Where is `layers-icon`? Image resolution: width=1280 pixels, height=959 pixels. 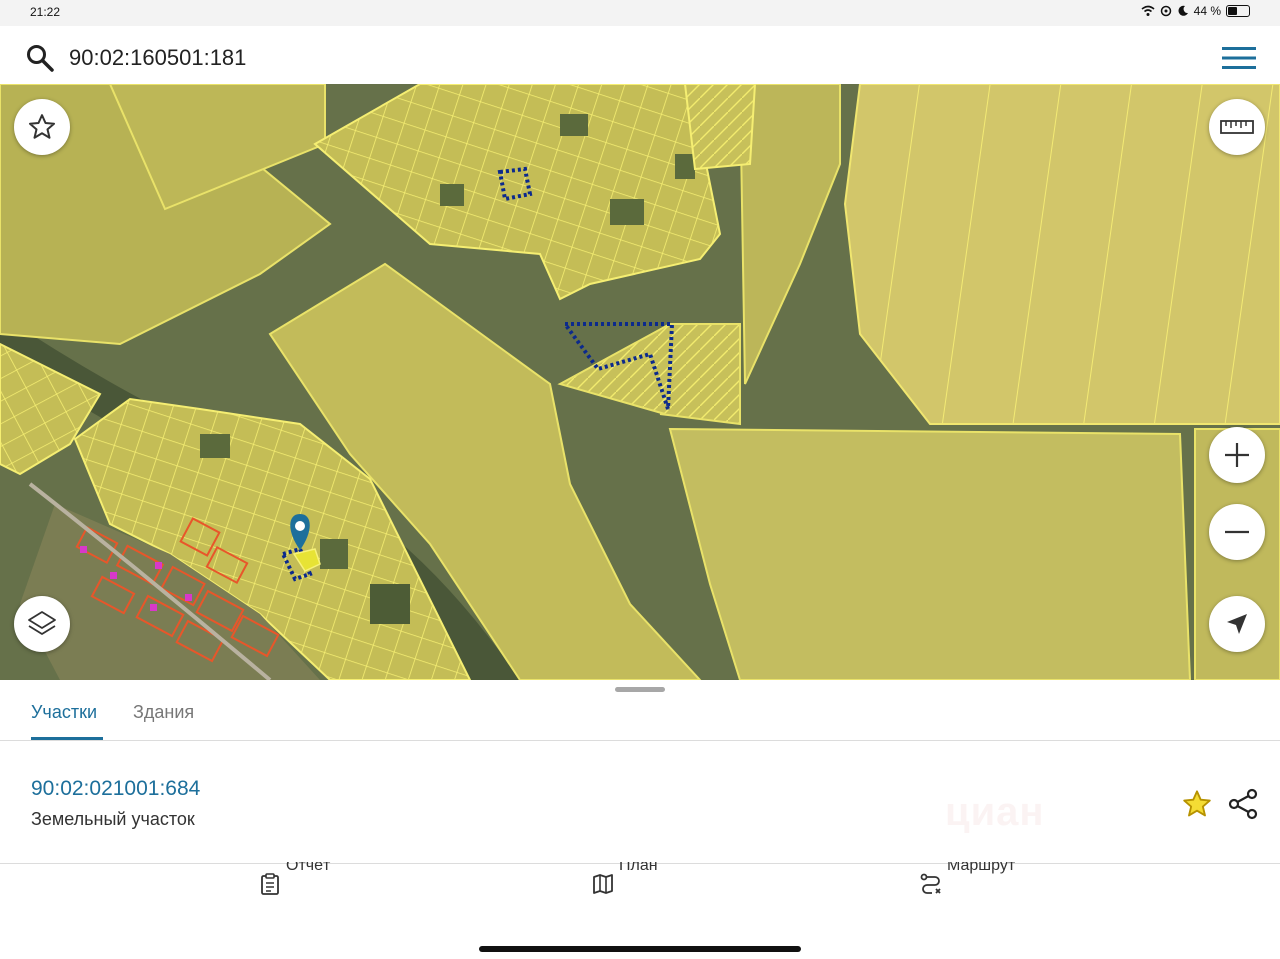
layers-icon is located at coordinates (42, 623).